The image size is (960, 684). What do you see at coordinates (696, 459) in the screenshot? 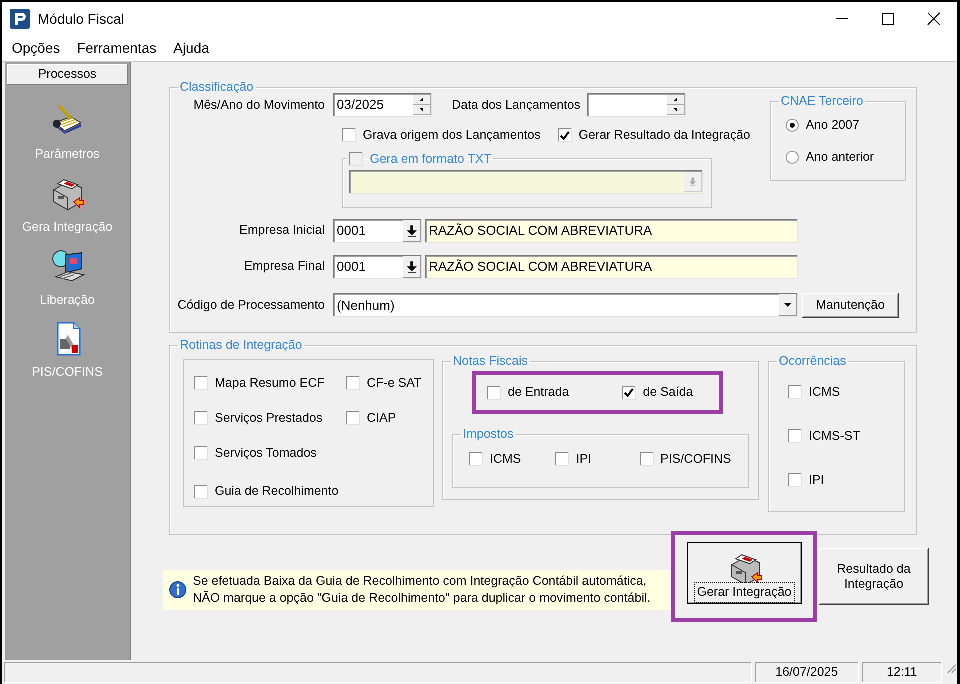
I see `checkbox-label: PIS/COFINS` at bounding box center [696, 459].